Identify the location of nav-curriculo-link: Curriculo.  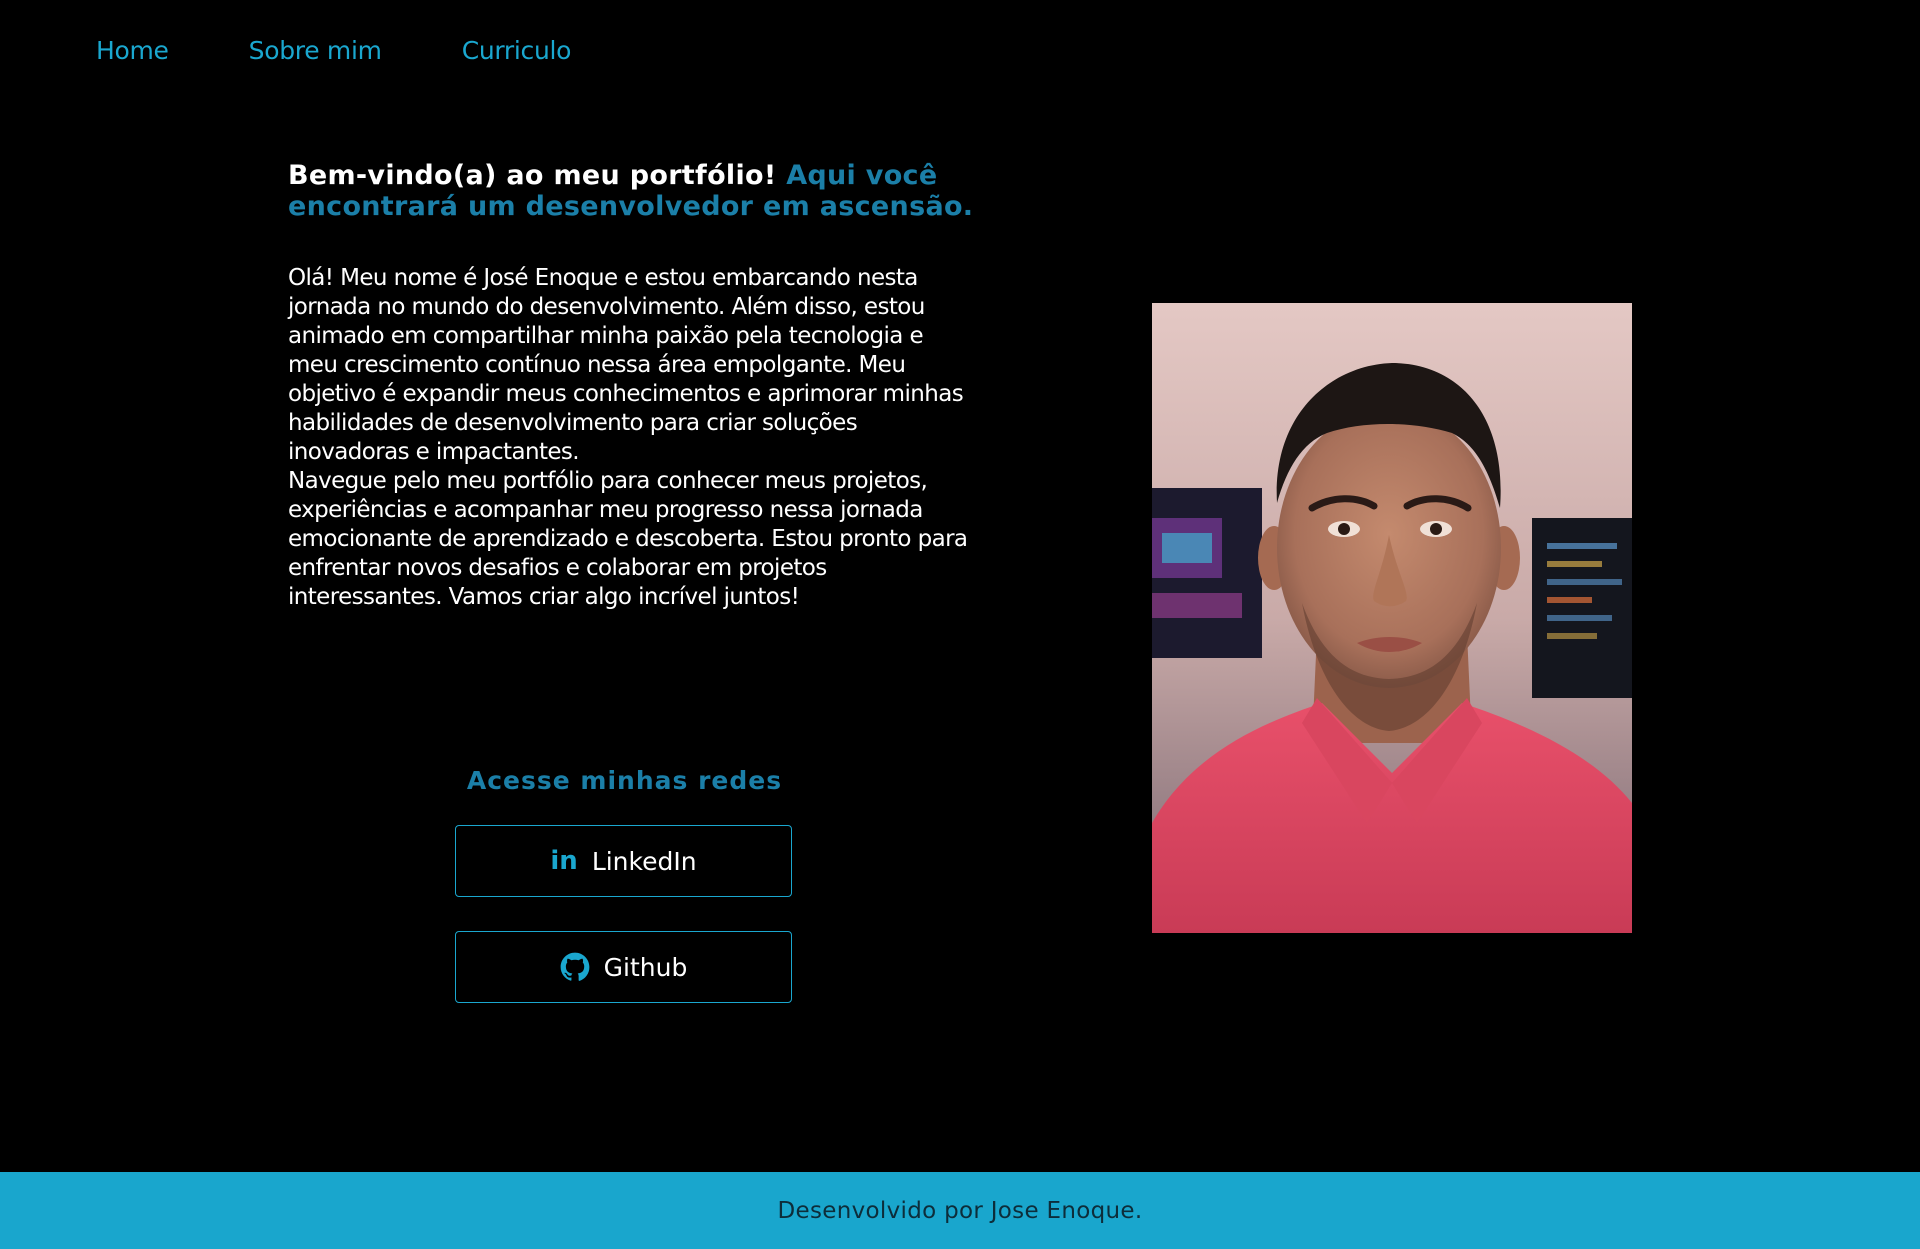
(517, 50).